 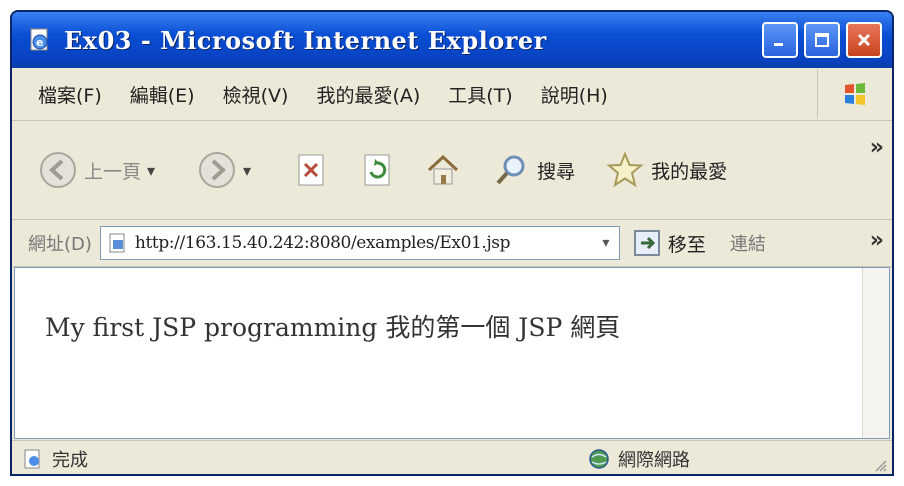 I want to click on go-button: 移至, so click(x=669, y=243).